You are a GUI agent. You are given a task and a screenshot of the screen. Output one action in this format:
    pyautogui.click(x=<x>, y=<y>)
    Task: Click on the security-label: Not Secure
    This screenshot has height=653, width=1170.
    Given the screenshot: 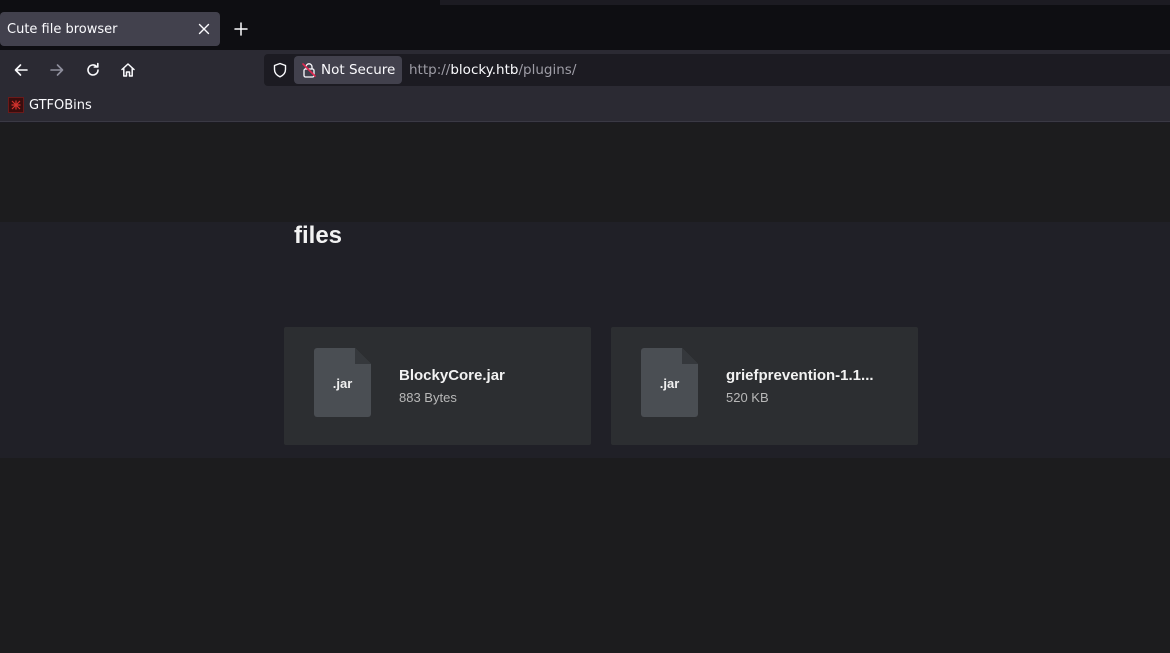 What is the action you would take?
    pyautogui.click(x=358, y=70)
    